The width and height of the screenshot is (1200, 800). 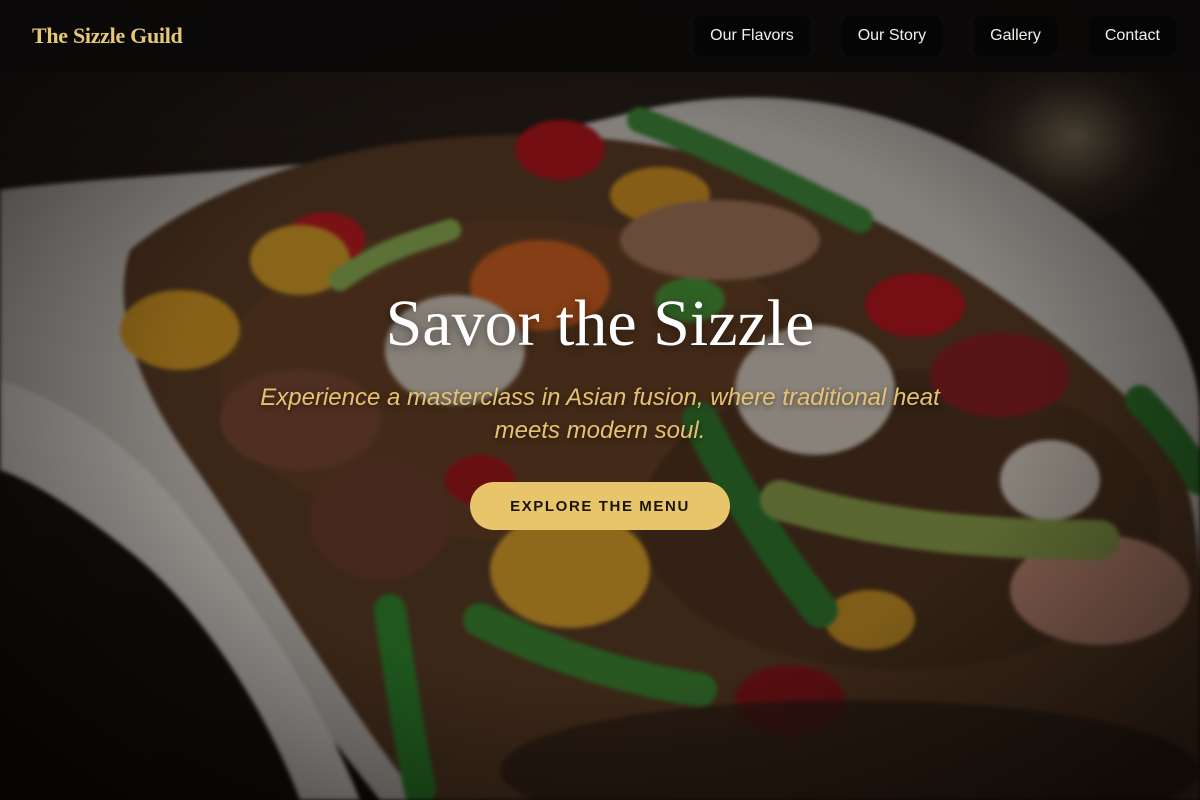 I want to click on nav-link-our-flavors: Our Flavors, so click(x=752, y=36).